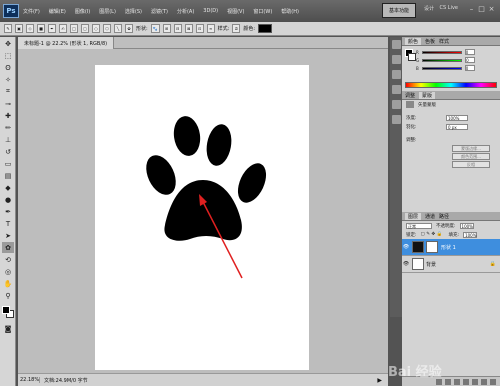  Describe the element at coordinates (30, 28) in the screenshot. I see `paths-icon: ◇` at that location.